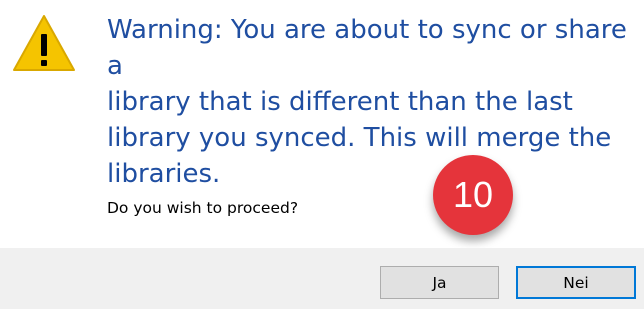 The height and width of the screenshot is (309, 644). I want to click on no-button: Nei, so click(576, 282).